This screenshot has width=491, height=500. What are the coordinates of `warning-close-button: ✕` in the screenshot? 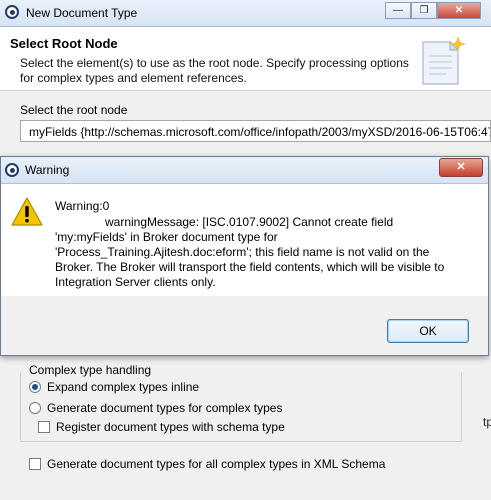 It's located at (461, 167).